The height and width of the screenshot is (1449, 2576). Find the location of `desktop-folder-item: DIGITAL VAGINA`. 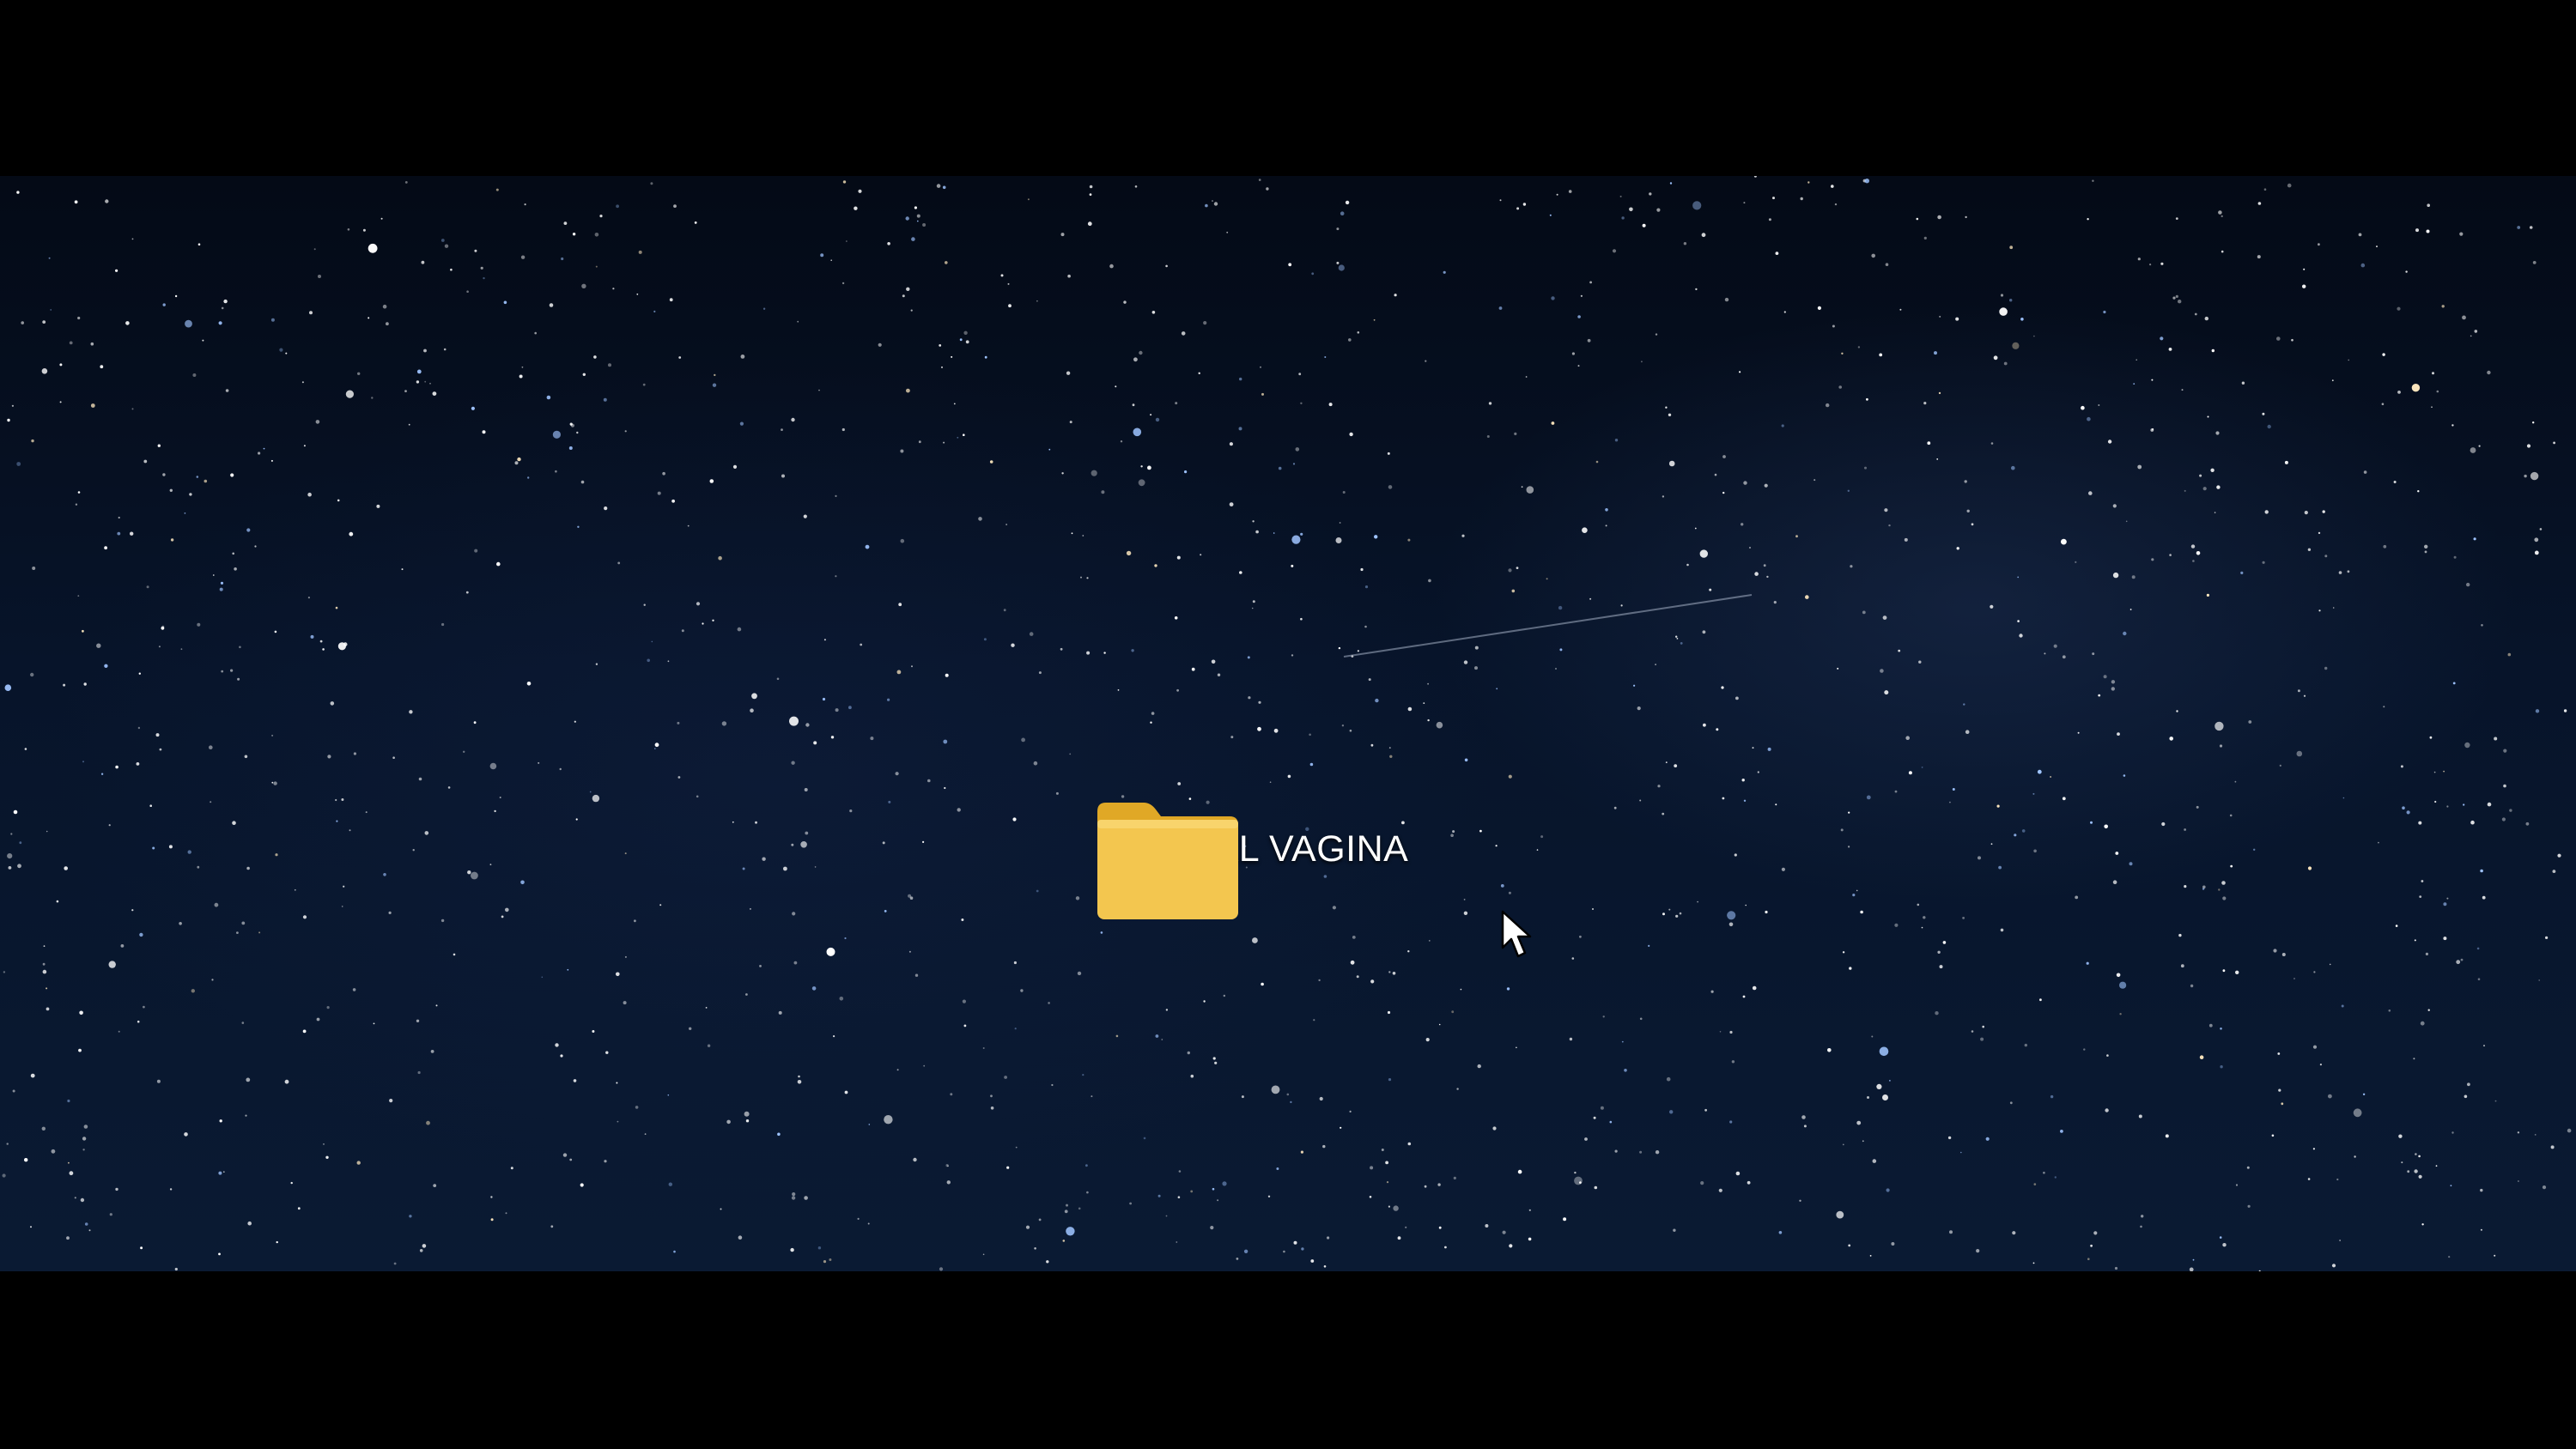

desktop-folder-item: DIGITAL VAGINA is located at coordinates (1262, 856).